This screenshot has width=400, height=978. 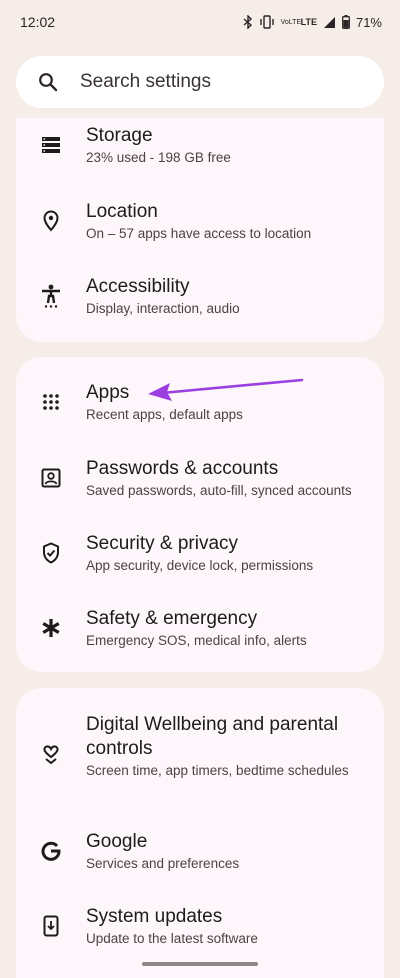 I want to click on volte-indicator: VoLTE, so click(x=291, y=22).